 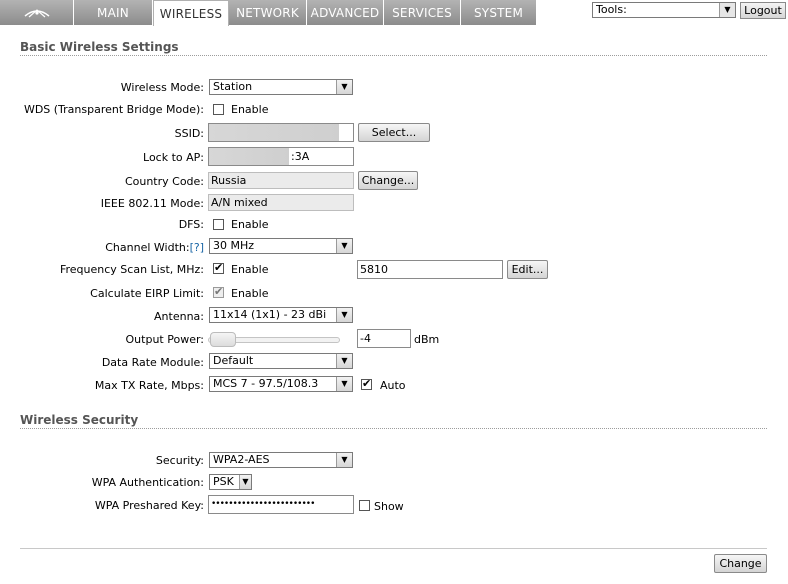 What do you see at coordinates (266, 383) in the screenshot?
I see `max-tx-rate-value: MCS 7 - 97.5/108.3` at bounding box center [266, 383].